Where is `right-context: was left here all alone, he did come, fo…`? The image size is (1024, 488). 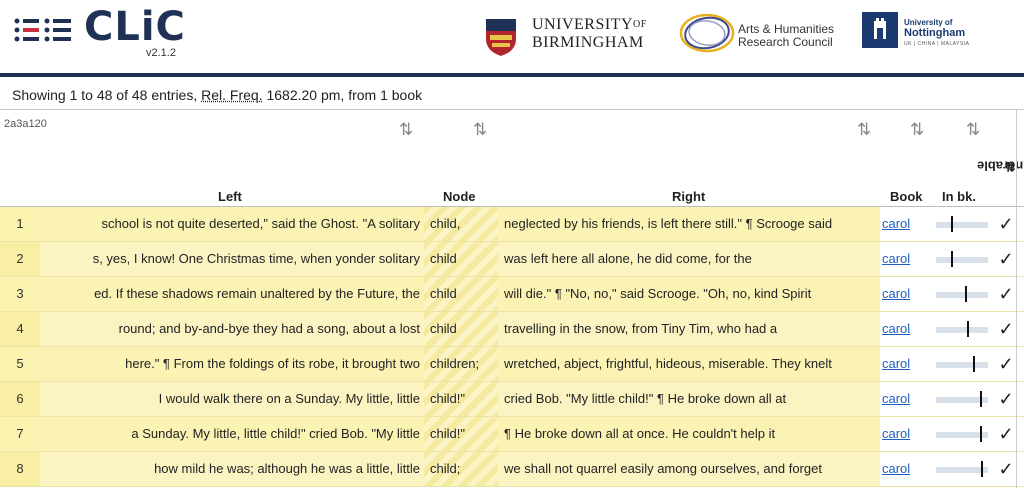
right-context: was left here all alone, he did come, fo… is located at coordinates (628, 258).